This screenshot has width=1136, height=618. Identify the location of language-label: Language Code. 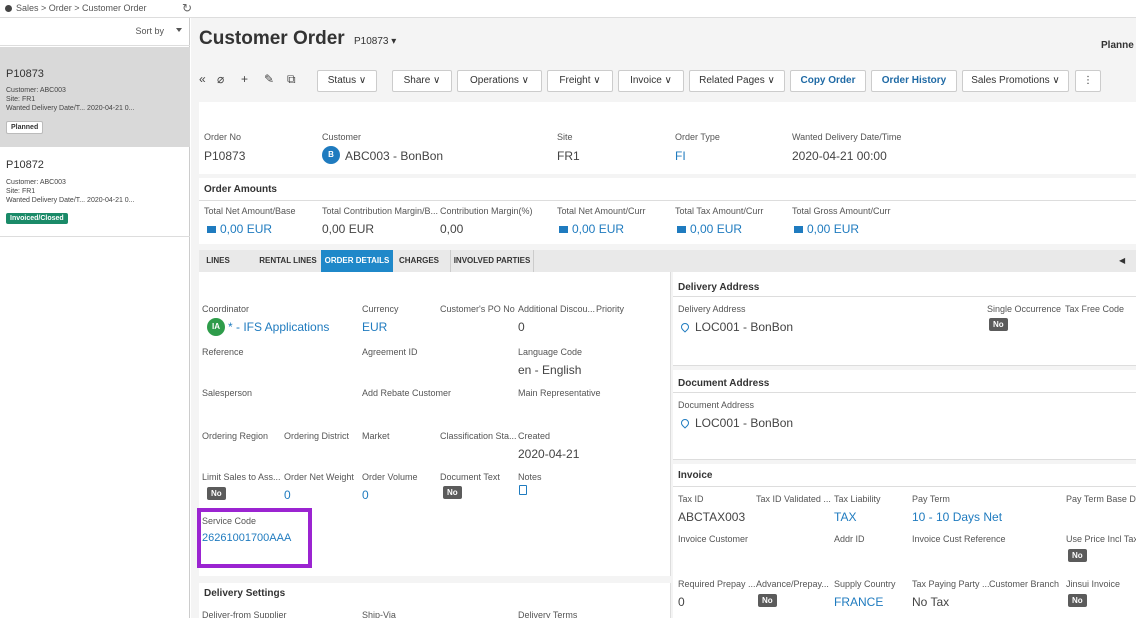
(550, 352).